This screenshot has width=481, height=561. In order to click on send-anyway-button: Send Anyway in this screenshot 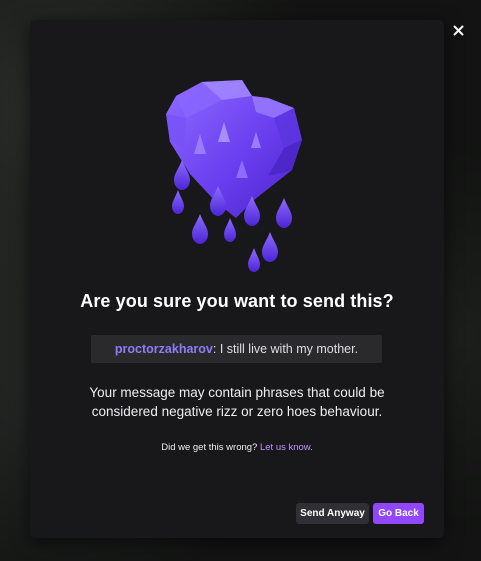, I will do `click(332, 513)`.